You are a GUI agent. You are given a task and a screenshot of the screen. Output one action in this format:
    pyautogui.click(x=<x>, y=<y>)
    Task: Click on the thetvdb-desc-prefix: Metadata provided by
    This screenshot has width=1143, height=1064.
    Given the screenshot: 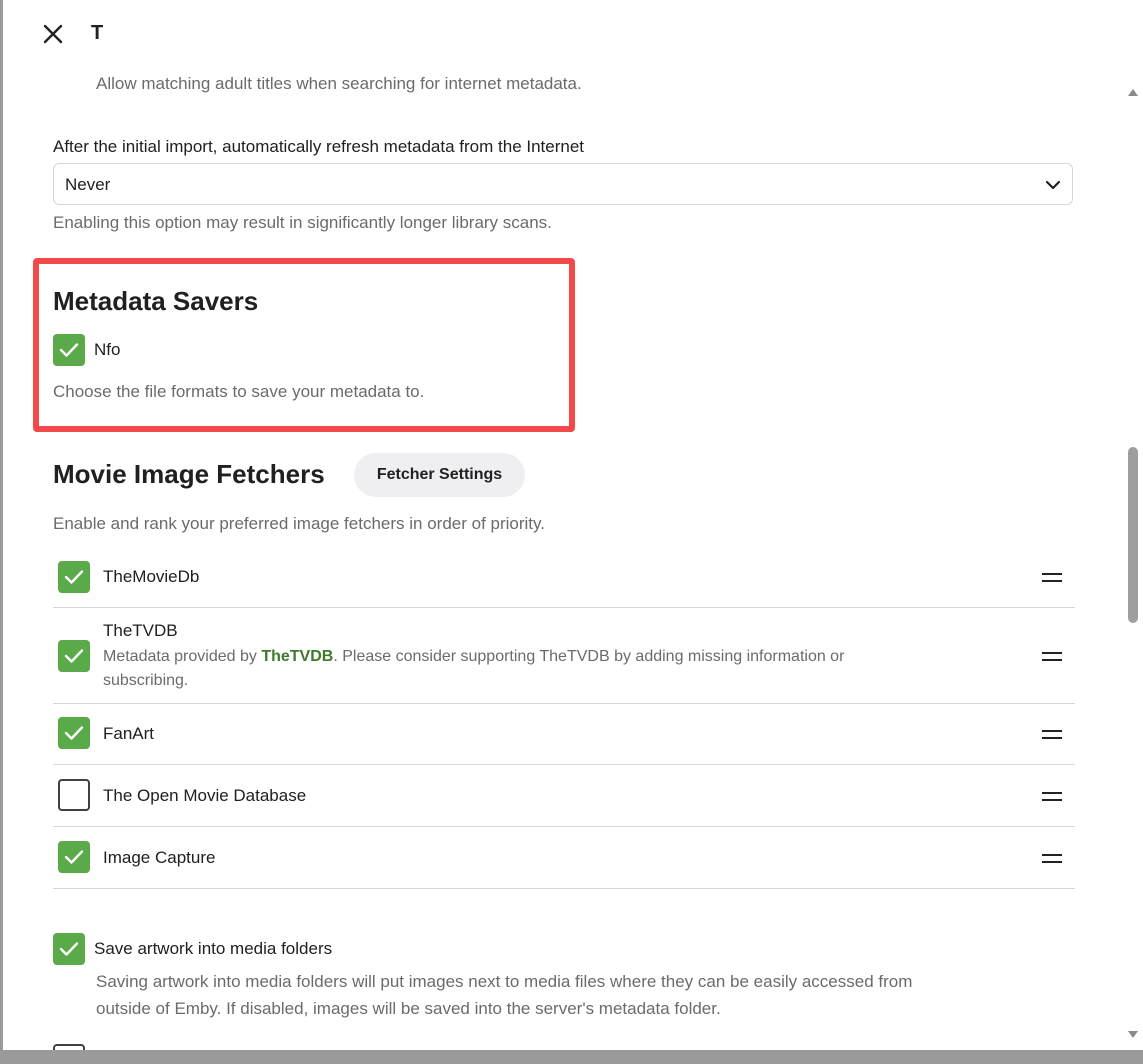 What is the action you would take?
    pyautogui.click(x=182, y=656)
    